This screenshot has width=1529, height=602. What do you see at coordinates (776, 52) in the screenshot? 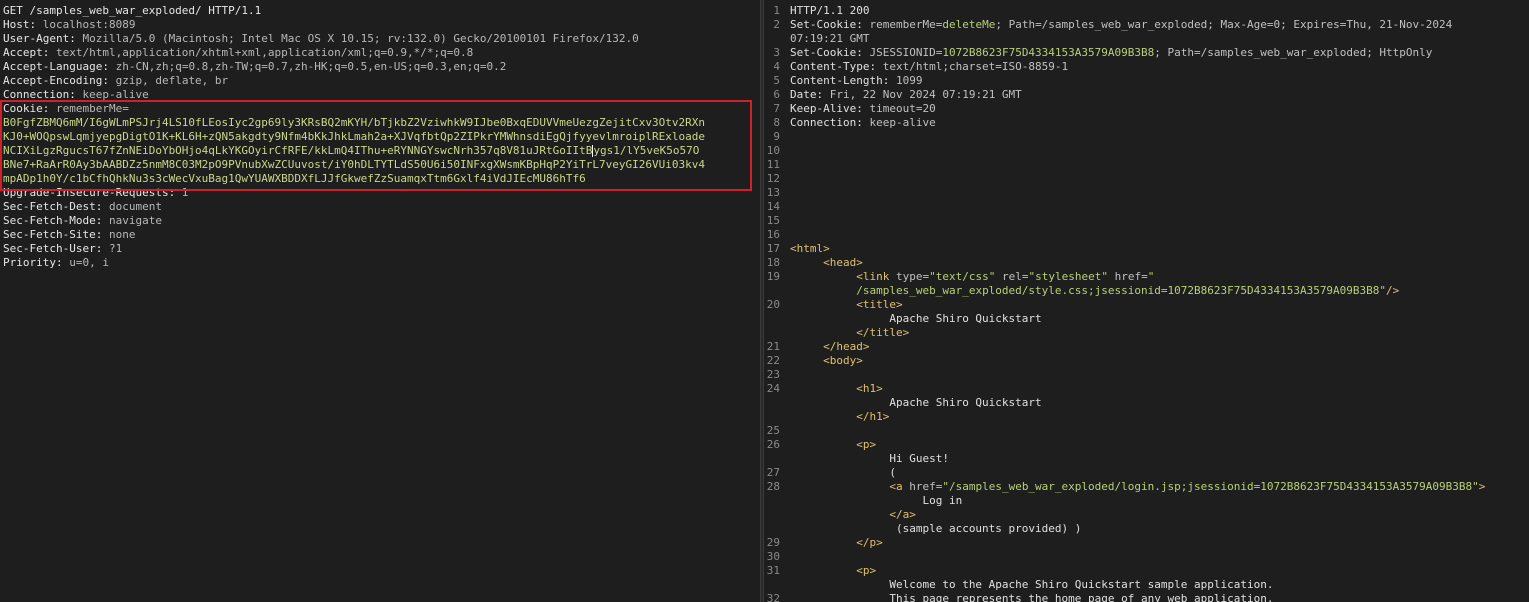
I see `line-number: 3` at bounding box center [776, 52].